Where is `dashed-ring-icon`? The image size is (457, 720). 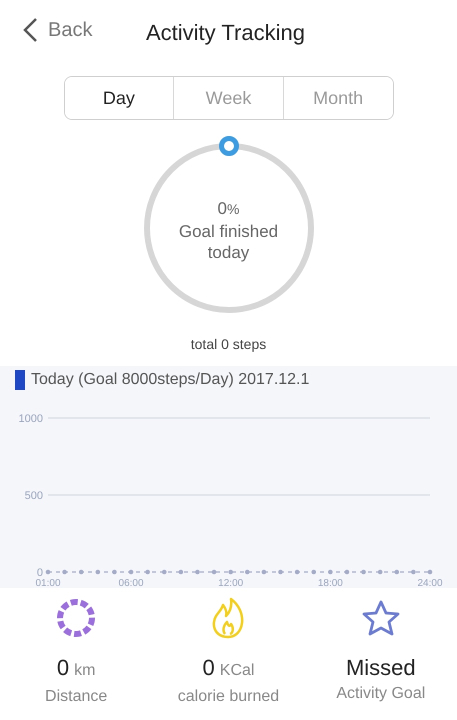 dashed-ring-icon is located at coordinates (76, 618).